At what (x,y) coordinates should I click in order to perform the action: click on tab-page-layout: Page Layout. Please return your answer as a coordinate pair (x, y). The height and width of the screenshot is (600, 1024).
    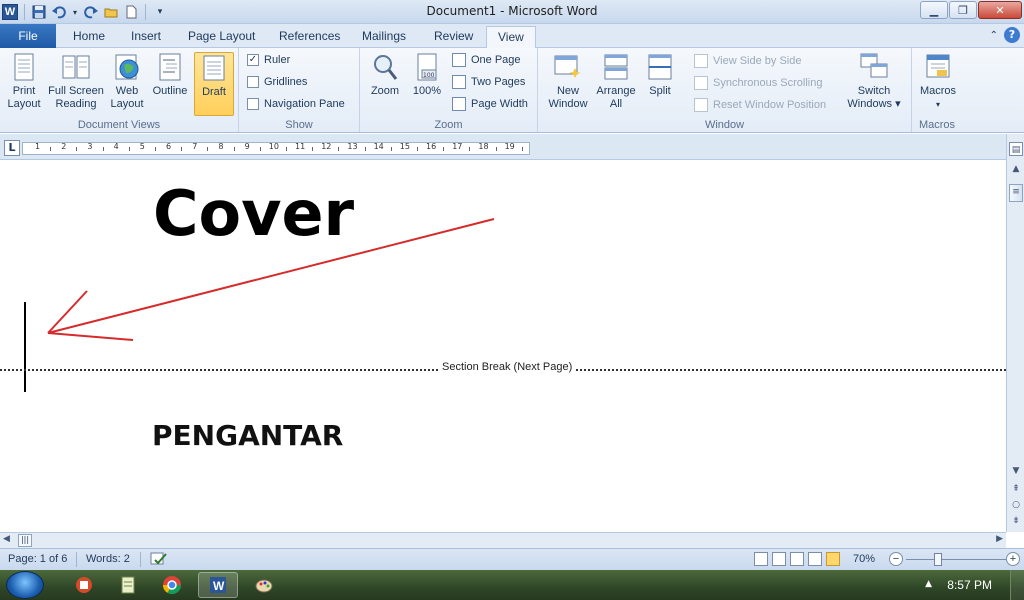
    Looking at the image, I should click on (221, 37).